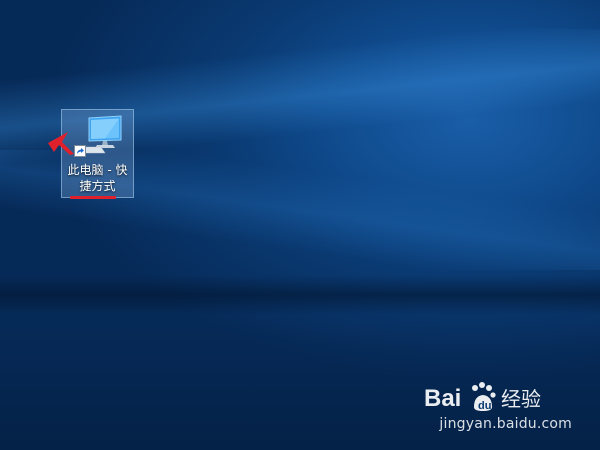 The width and height of the screenshot is (600, 450). What do you see at coordinates (93, 197) in the screenshot?
I see `red-underline-annotation` at bounding box center [93, 197].